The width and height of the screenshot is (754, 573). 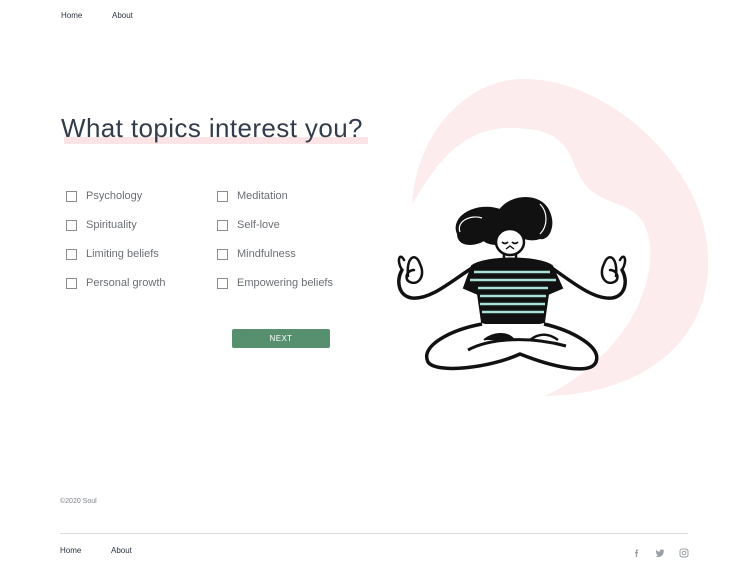 I want to click on topic-label: Mindfulness, so click(x=266, y=254).